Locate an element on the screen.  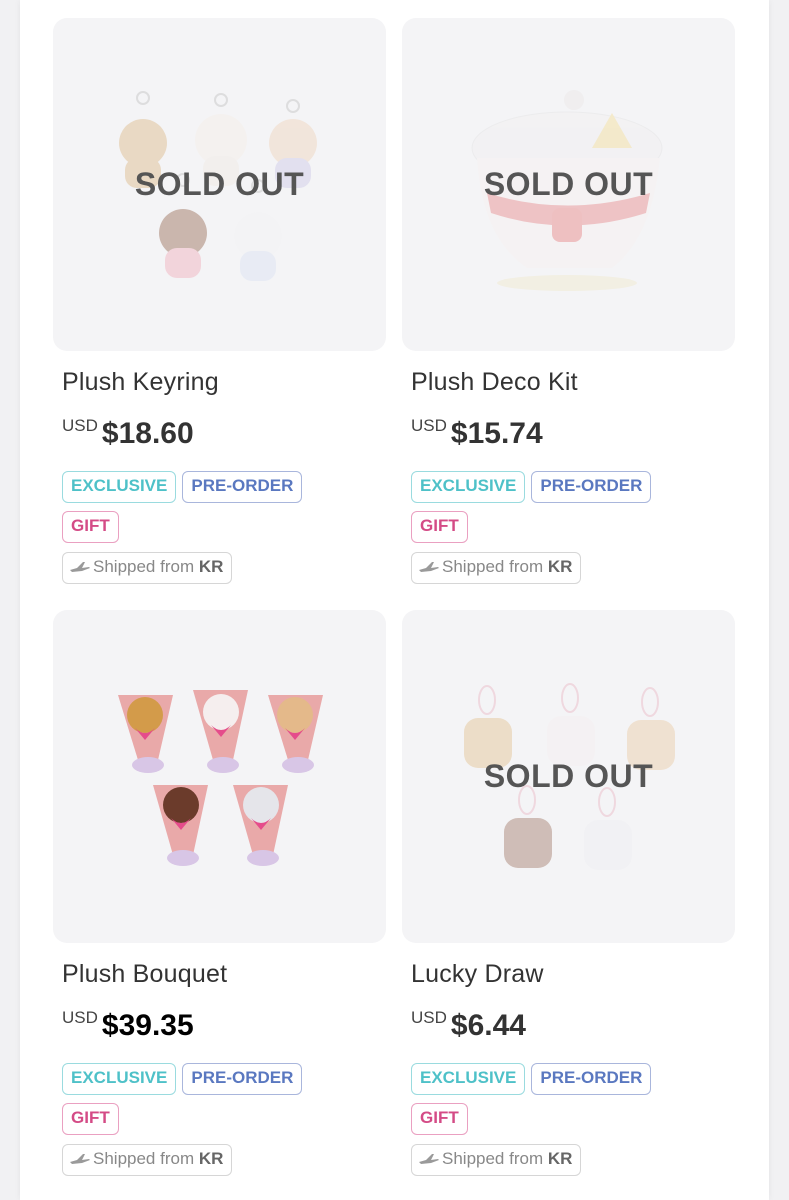
price: USD $39.35 is located at coordinates (128, 1025).